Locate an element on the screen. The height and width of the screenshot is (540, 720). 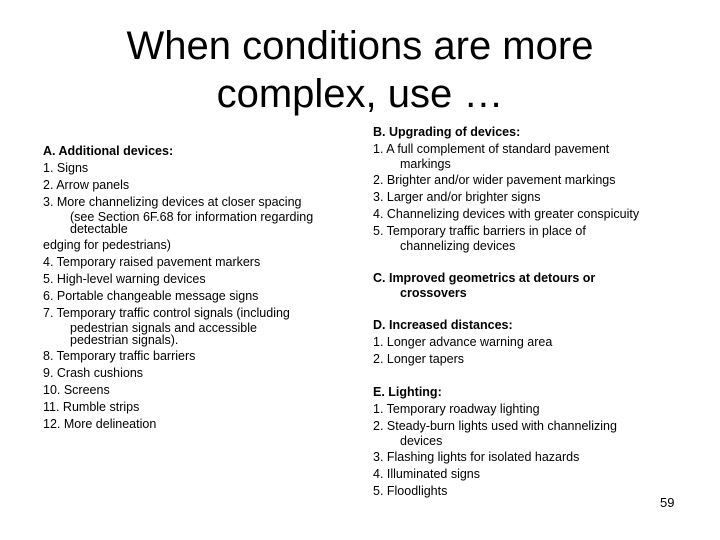
list-item-text: 10. Screens is located at coordinates (76, 390).